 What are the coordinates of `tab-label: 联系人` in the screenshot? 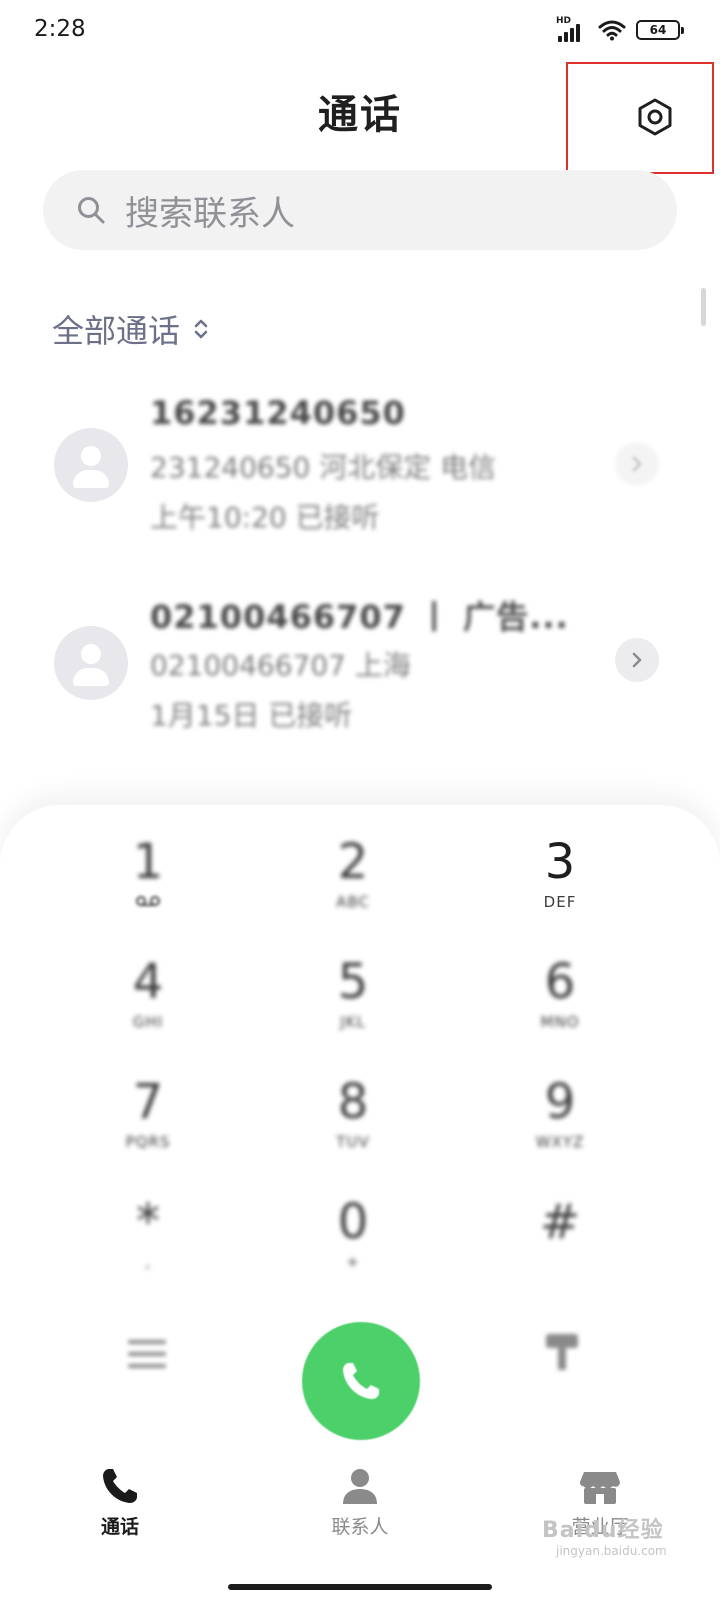 It's located at (360, 1527).